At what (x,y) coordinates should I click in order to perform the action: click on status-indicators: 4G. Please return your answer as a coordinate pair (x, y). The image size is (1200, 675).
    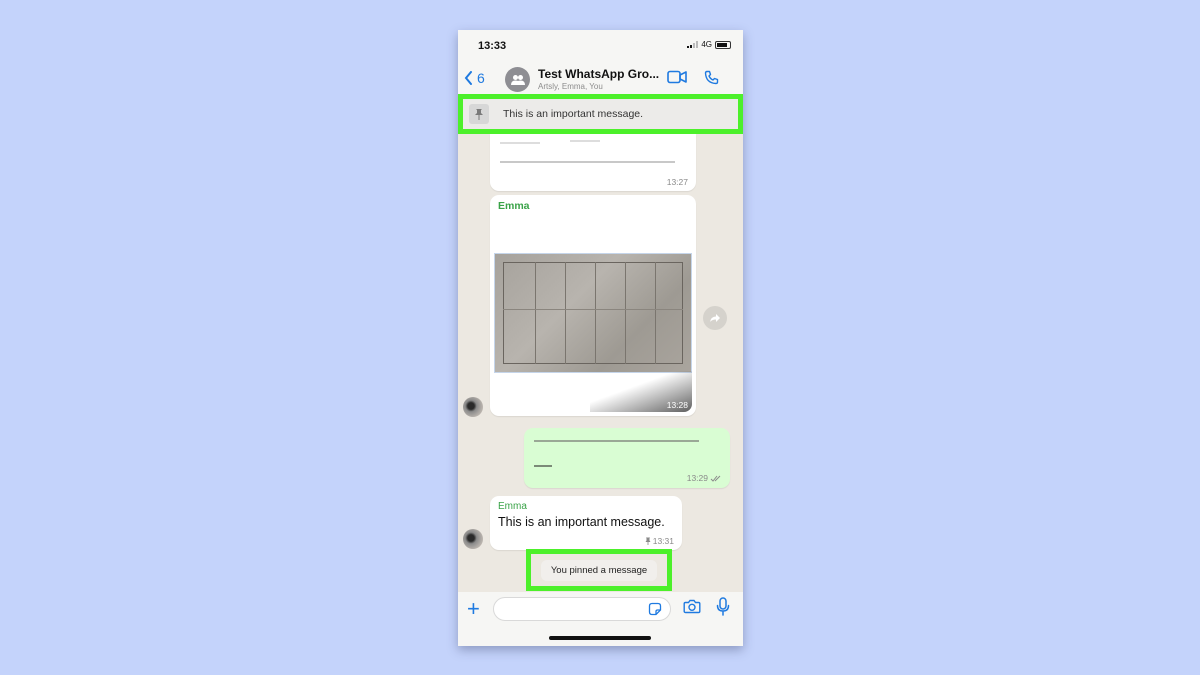
    Looking at the image, I should click on (709, 44).